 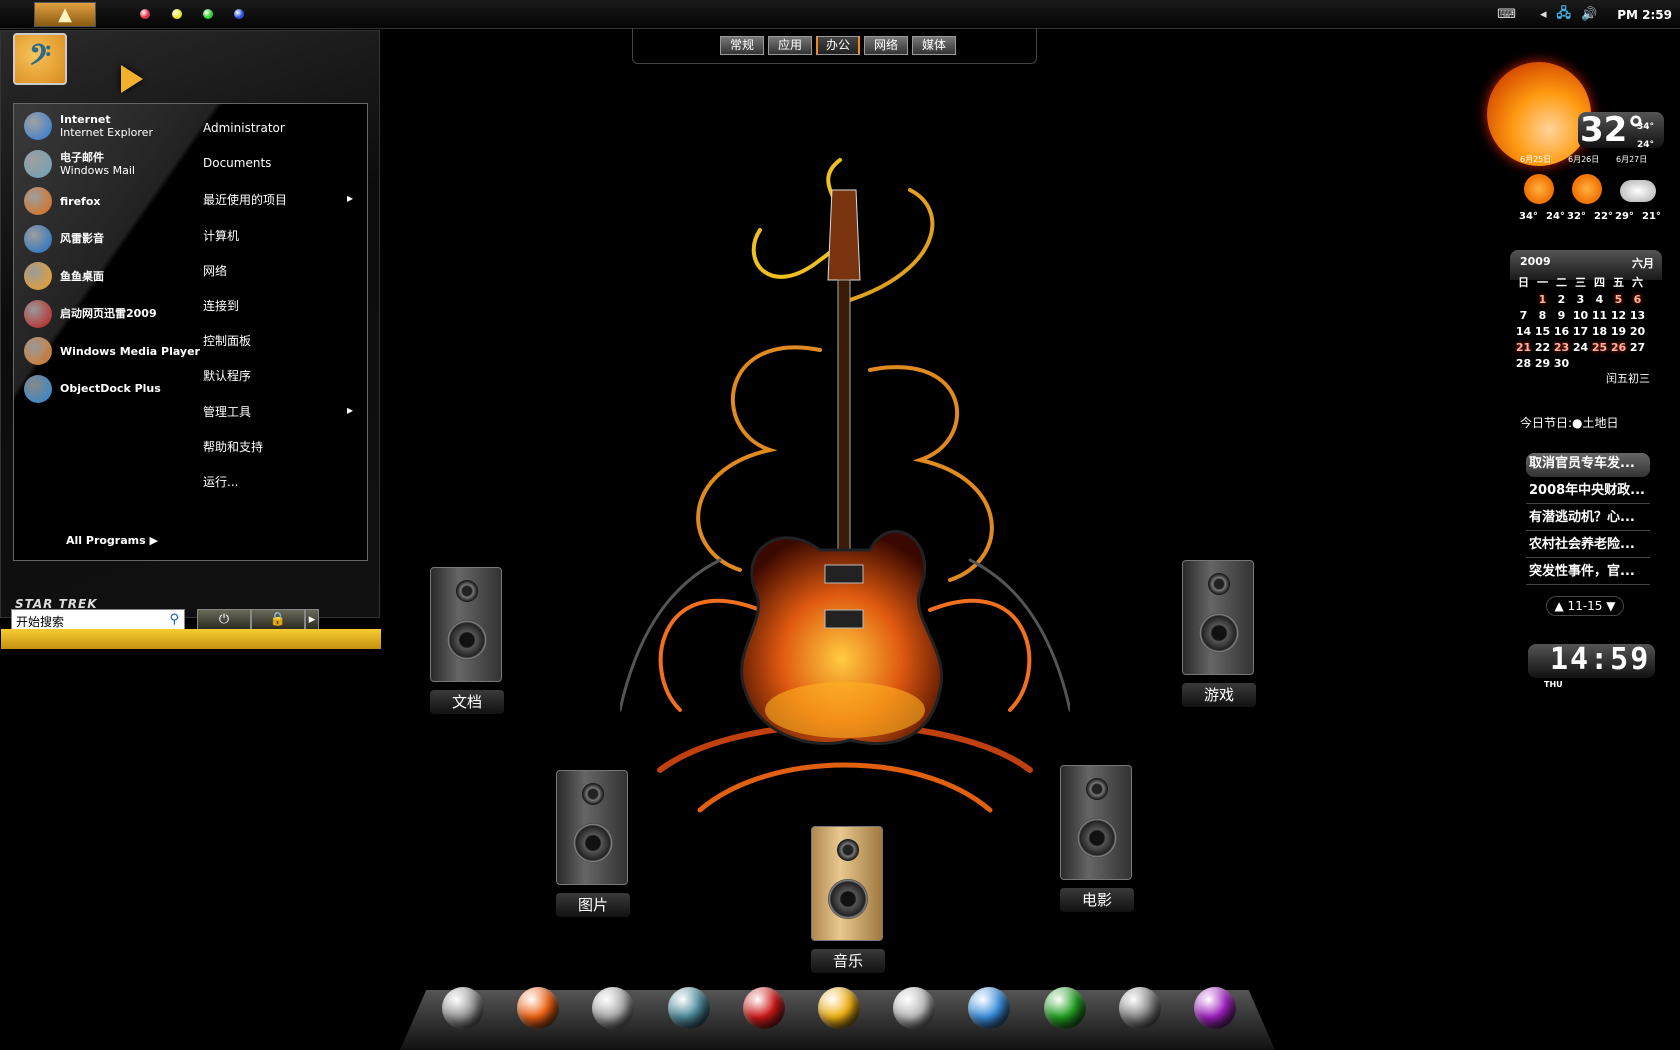 I want to click on folder-label: 电影, so click(x=1097, y=900).